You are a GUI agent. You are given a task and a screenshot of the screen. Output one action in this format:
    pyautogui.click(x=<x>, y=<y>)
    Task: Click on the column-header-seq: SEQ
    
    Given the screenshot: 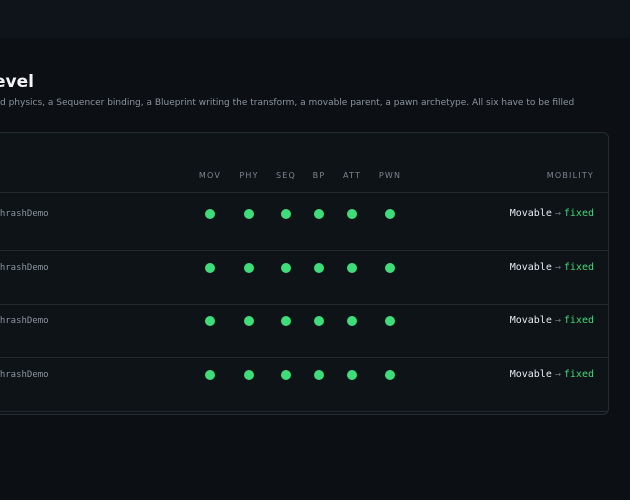 What is the action you would take?
    pyautogui.click(x=286, y=175)
    